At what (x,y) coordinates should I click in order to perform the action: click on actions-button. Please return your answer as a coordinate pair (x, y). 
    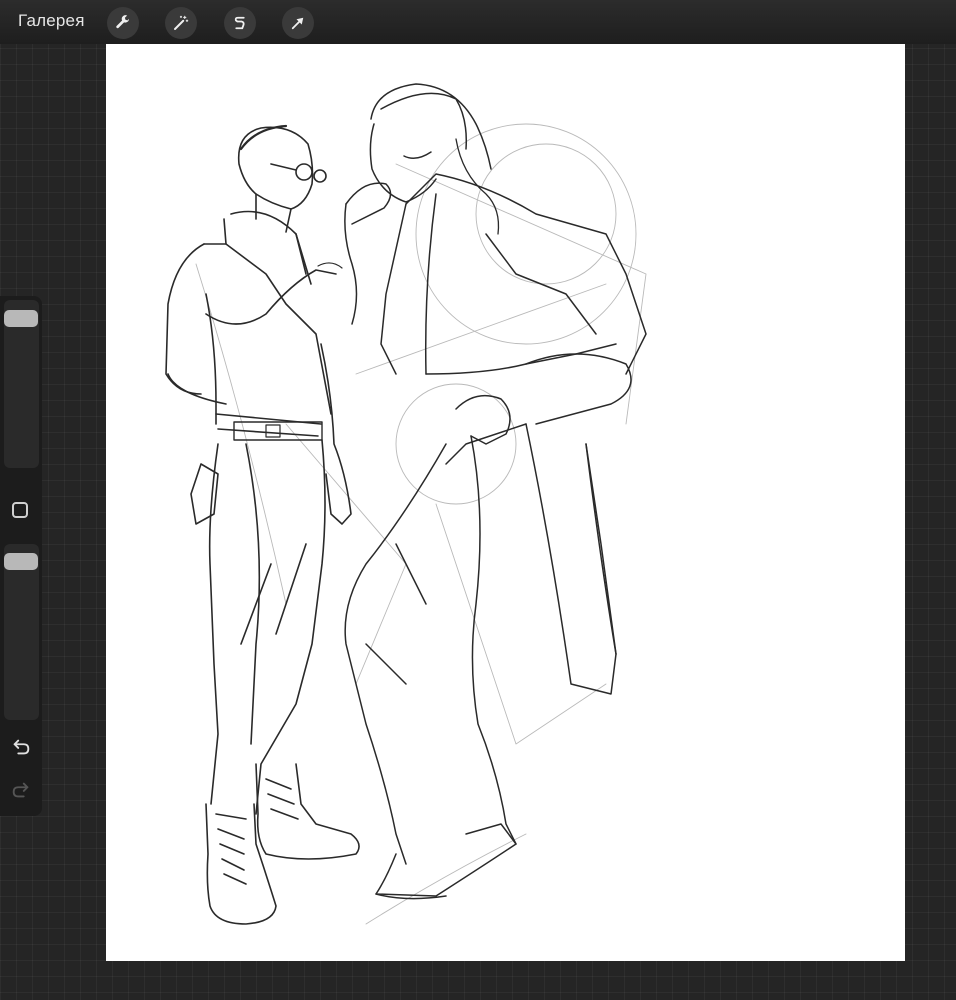
    Looking at the image, I should click on (123, 23).